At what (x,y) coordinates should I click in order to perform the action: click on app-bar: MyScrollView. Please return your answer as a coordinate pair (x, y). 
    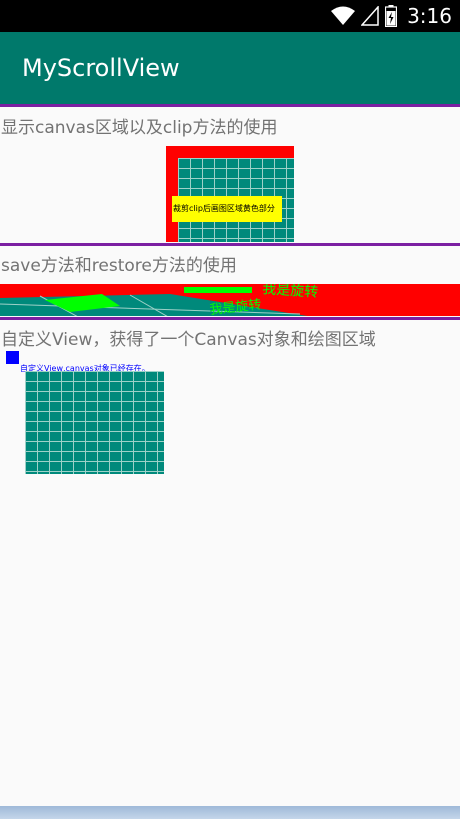
    Looking at the image, I should click on (230, 68).